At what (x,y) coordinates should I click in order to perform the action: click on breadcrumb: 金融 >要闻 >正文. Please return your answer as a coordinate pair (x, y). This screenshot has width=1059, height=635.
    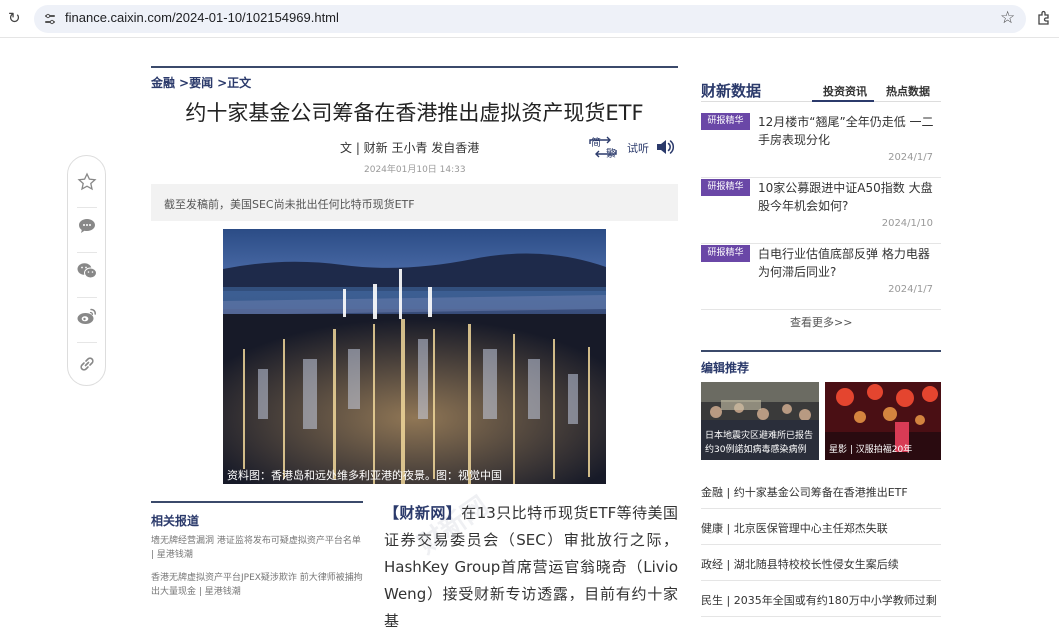
    Looking at the image, I should click on (203, 82).